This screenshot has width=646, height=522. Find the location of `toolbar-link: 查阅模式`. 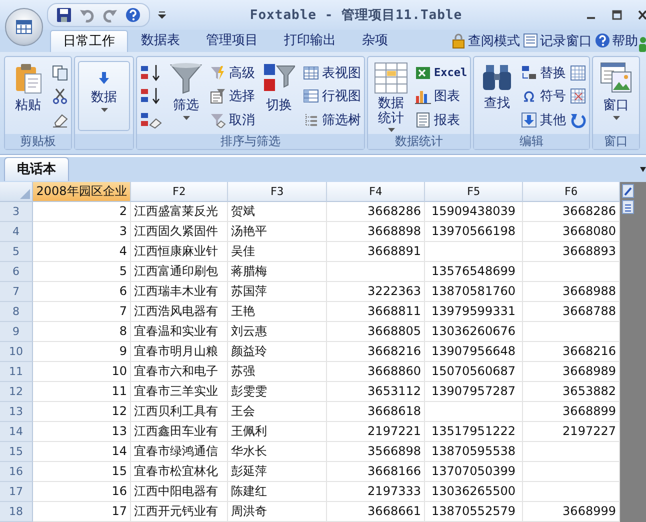

toolbar-link: 查阅模式 is located at coordinates (485, 41).